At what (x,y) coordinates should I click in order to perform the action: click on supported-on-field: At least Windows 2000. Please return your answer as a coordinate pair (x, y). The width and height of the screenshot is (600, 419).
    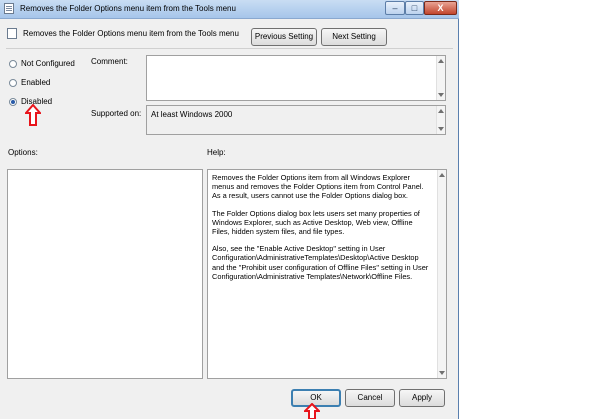
    Looking at the image, I should click on (296, 120).